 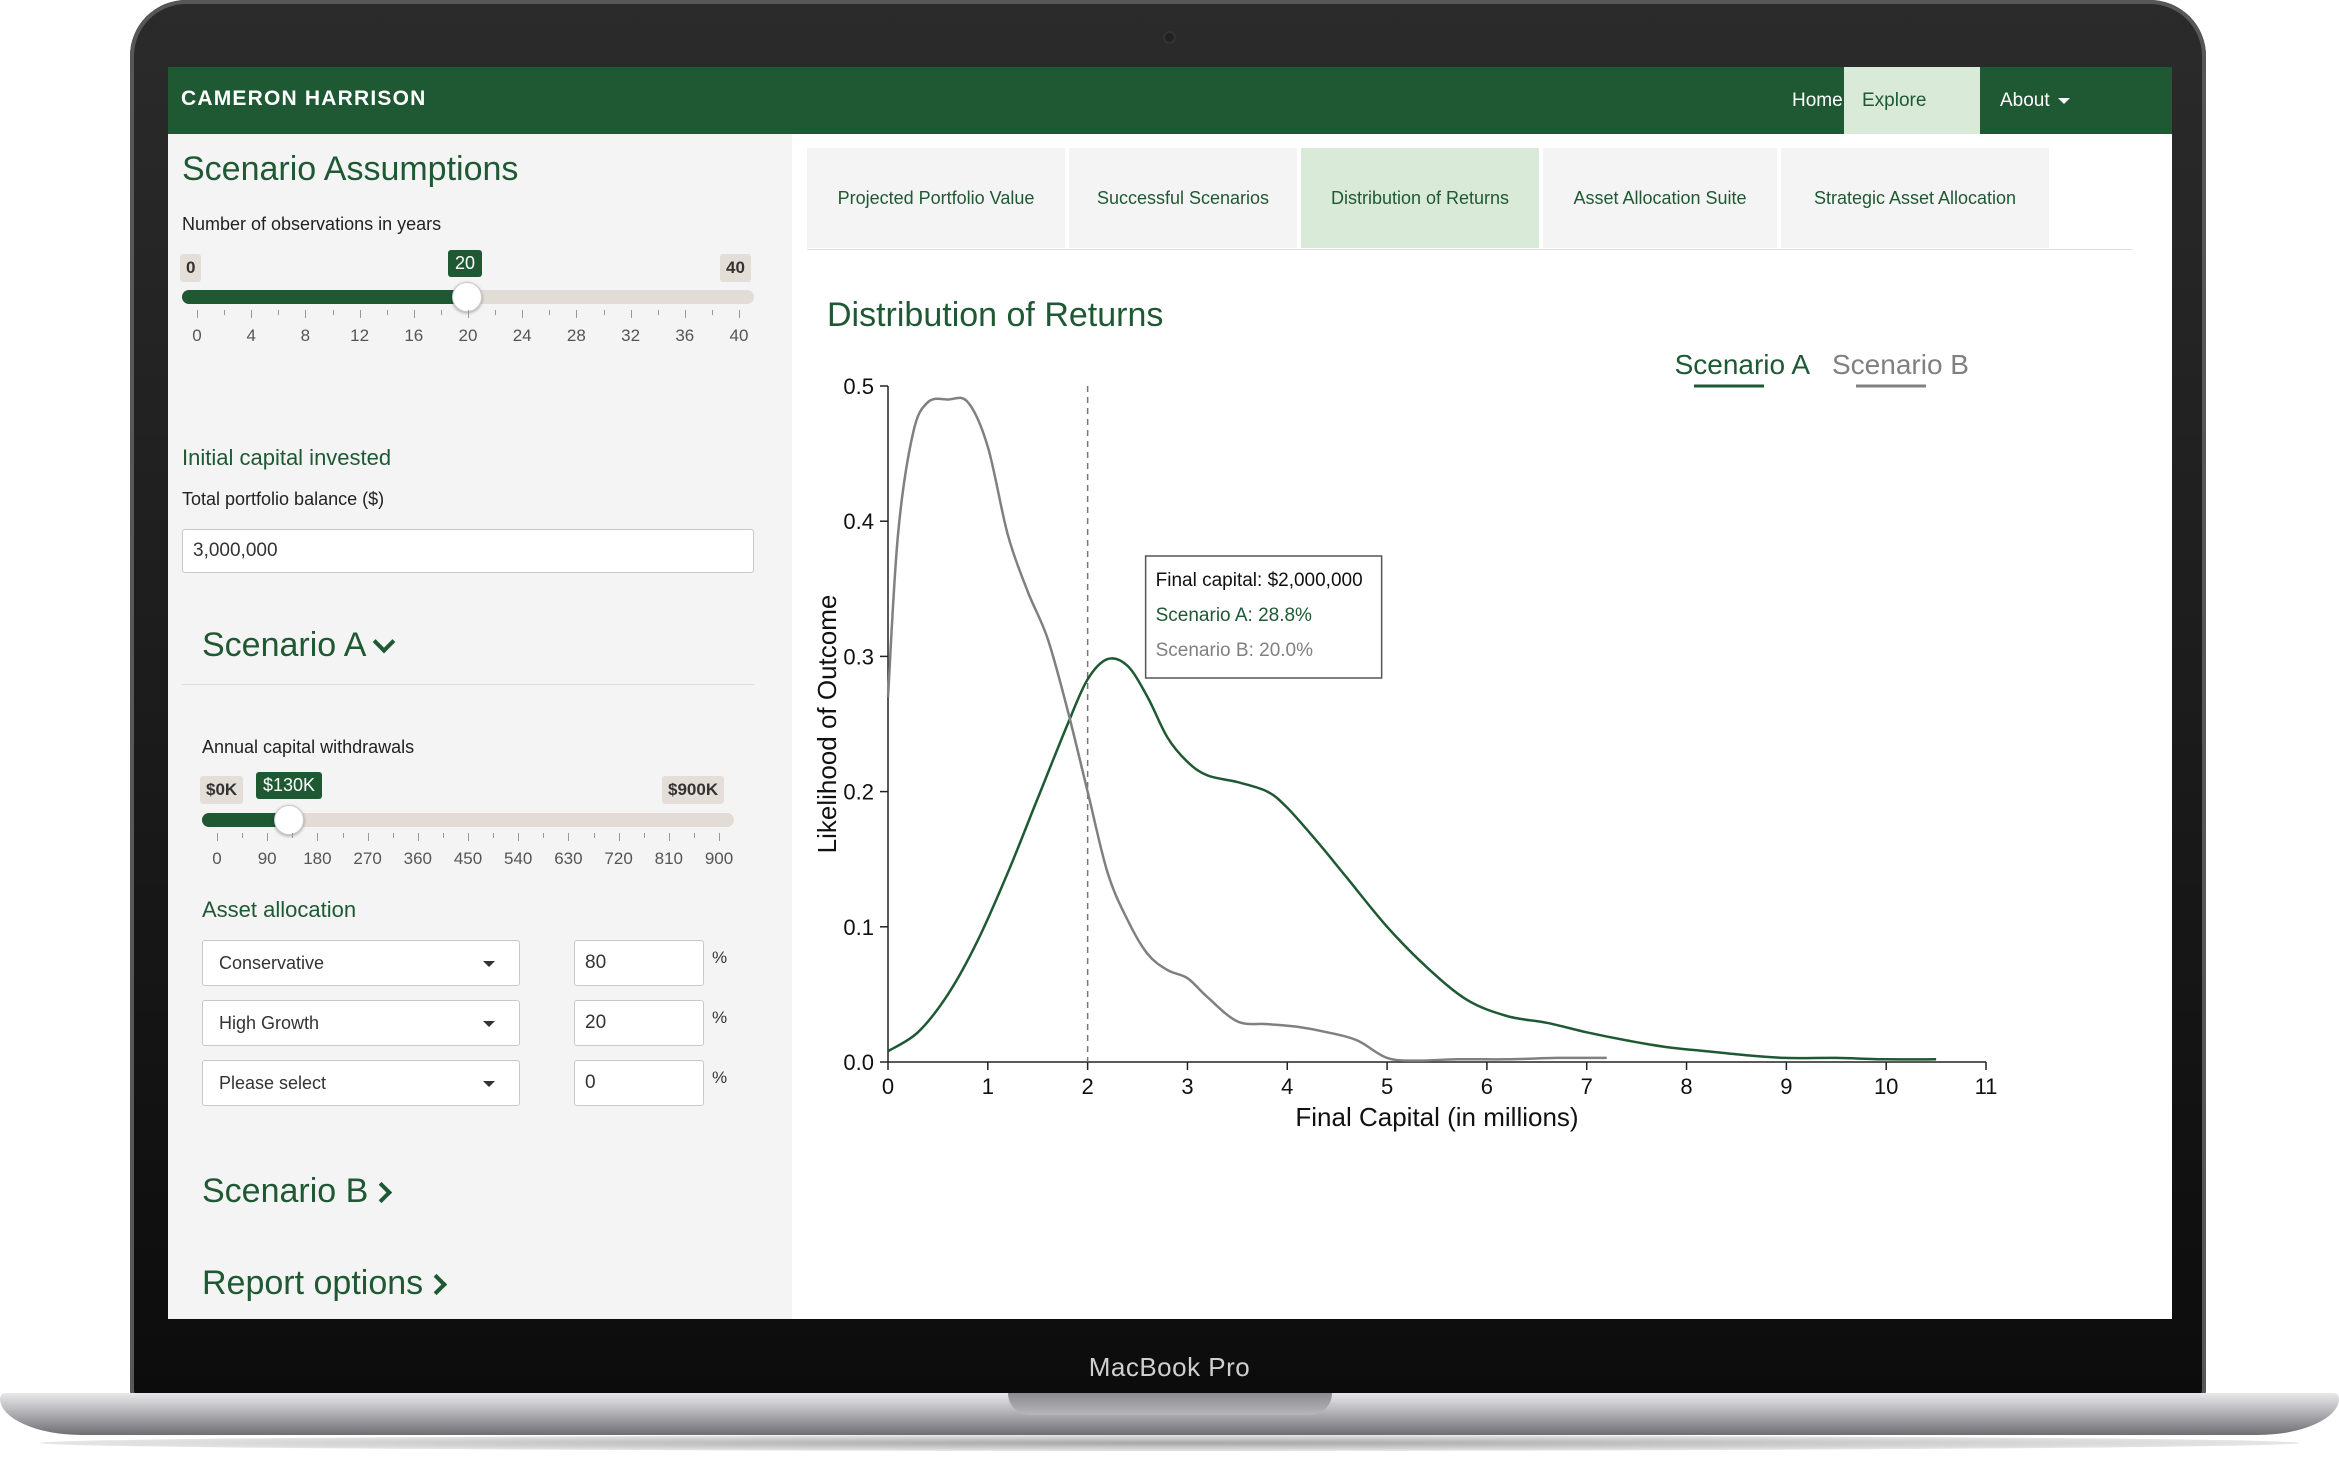 I want to click on slider-tick-label: 4, so click(x=251, y=335).